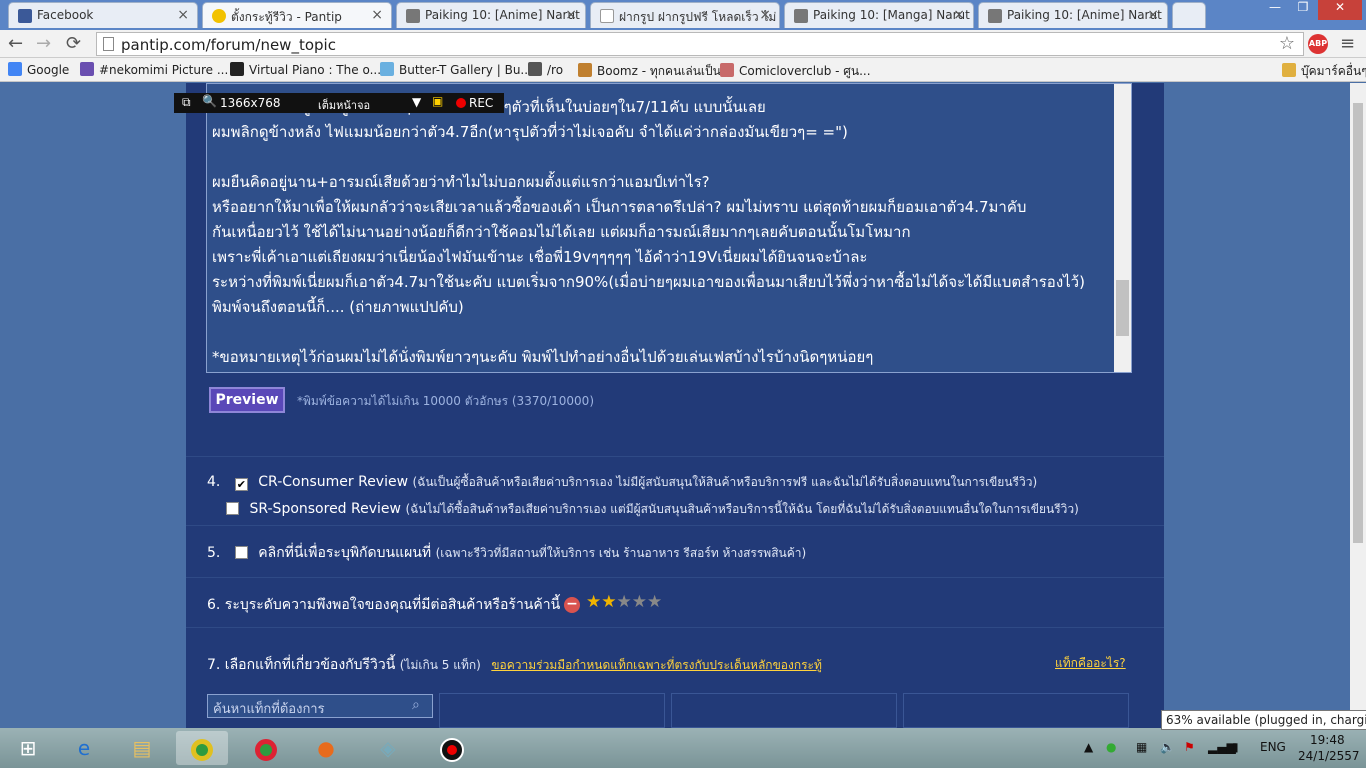 Image resolution: width=1366 pixels, height=768 pixels. I want to click on bookmark-label: Google, so click(48, 70).